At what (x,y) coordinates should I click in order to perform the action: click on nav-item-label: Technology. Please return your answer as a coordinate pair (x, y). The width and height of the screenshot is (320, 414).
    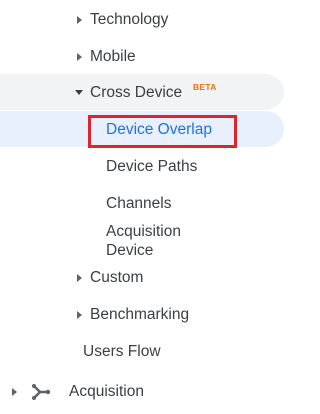
    Looking at the image, I should click on (129, 19).